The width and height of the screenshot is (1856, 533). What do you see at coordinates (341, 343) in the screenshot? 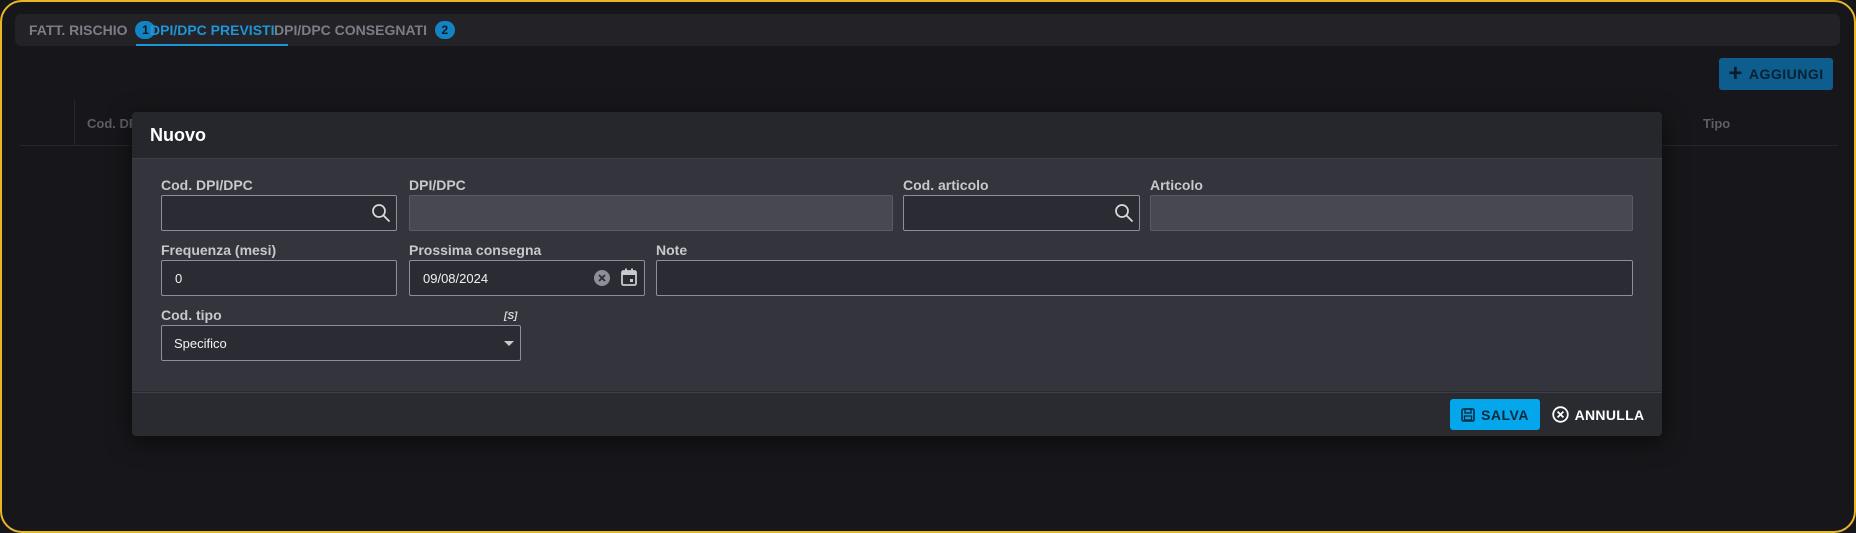
I see `cod-tipo-select: Specifico` at bounding box center [341, 343].